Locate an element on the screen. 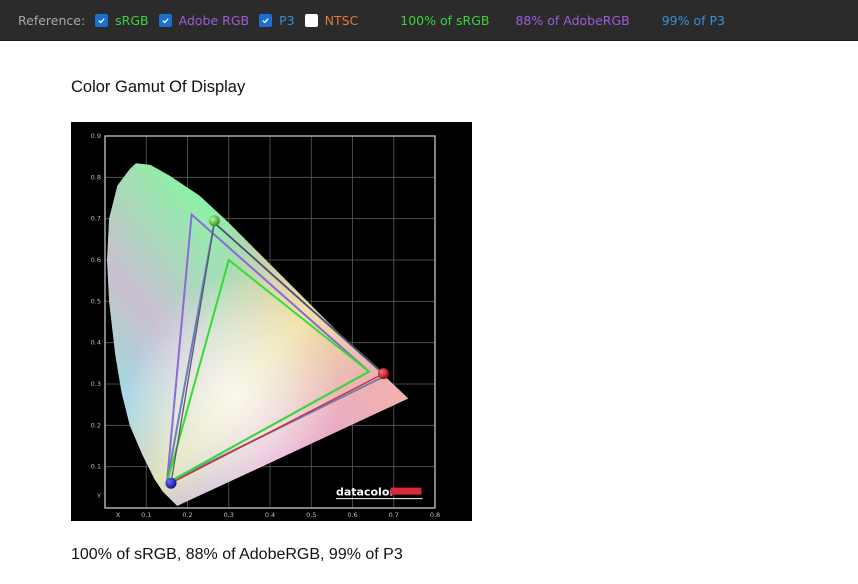  checkbox-label: Adobe RGB is located at coordinates (214, 20).